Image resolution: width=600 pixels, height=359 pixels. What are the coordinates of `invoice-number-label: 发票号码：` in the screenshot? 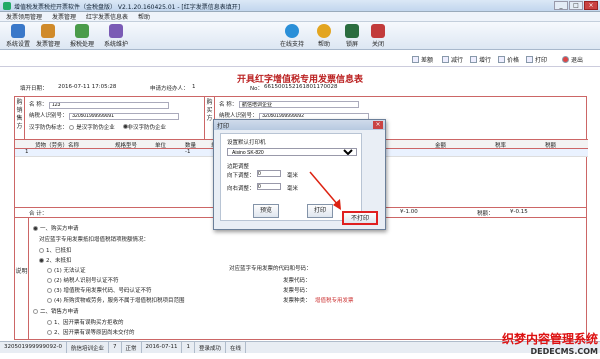 It's located at (297, 291).